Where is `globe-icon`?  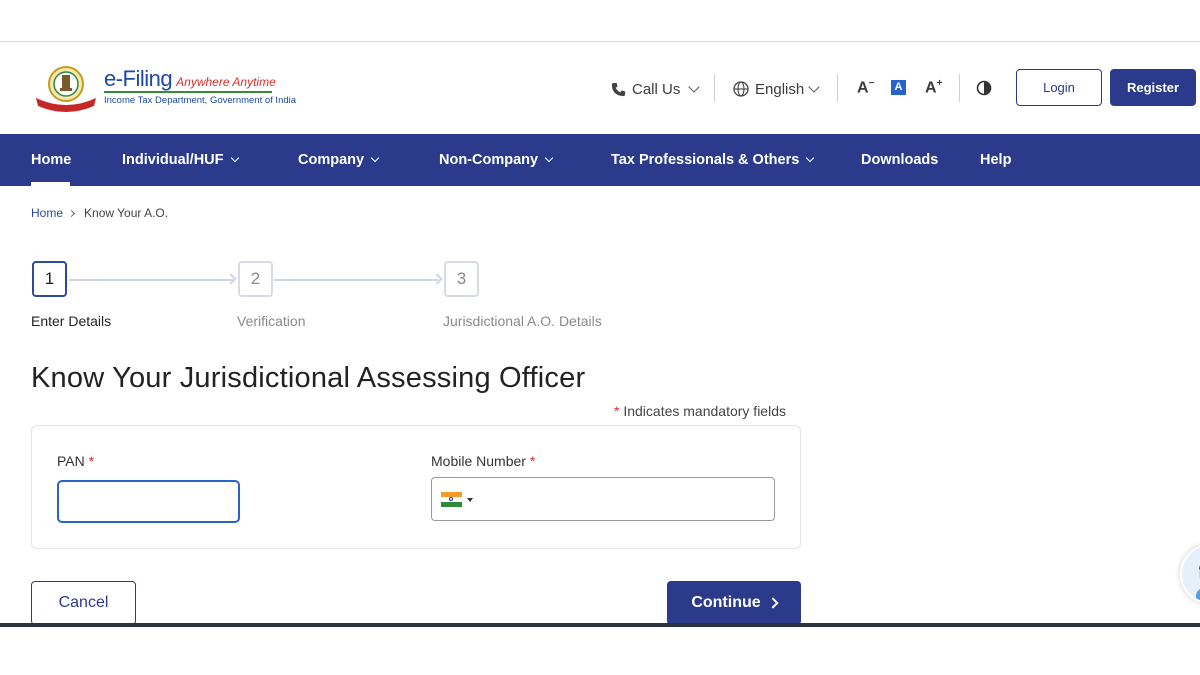 globe-icon is located at coordinates (741, 89).